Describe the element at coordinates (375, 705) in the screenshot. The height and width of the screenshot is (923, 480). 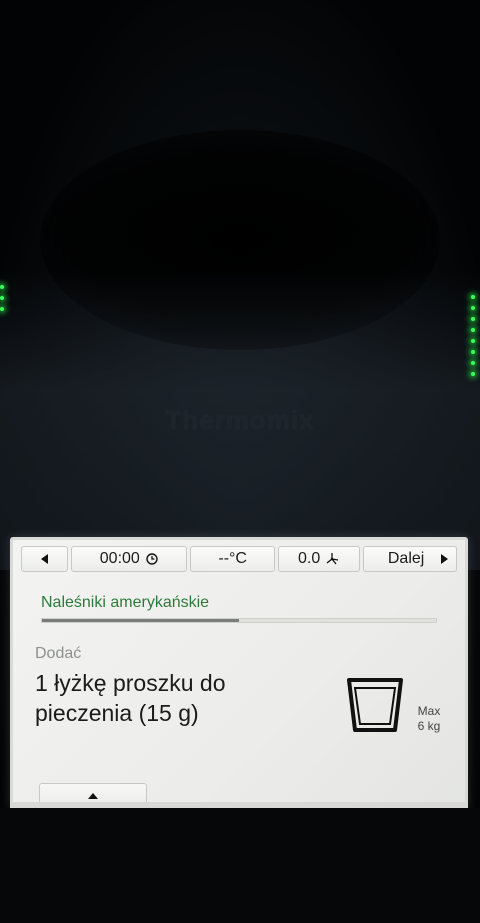
I see `cup-icon` at that location.